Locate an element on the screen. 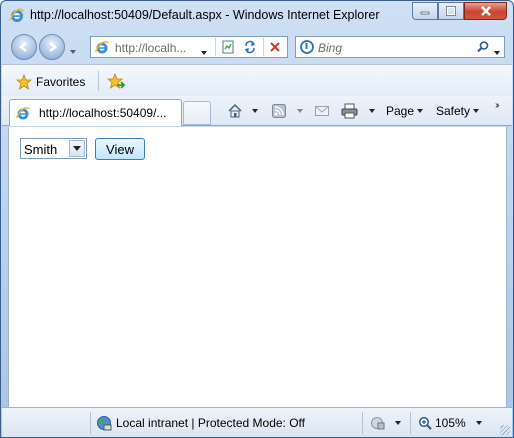 This screenshot has height=438, width=514. zoom-level: 105% is located at coordinates (450, 423).